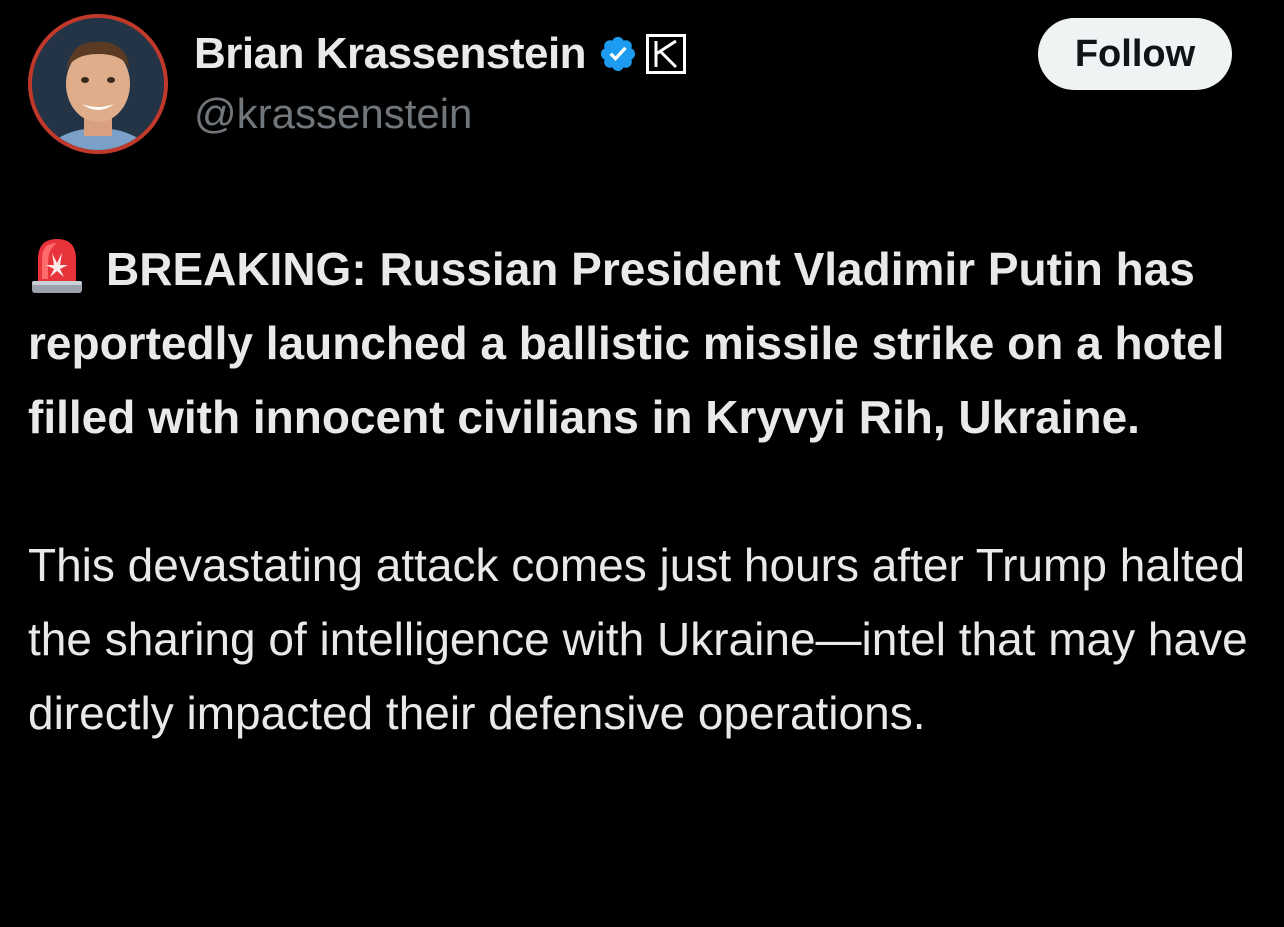  Describe the element at coordinates (618, 54) in the screenshot. I see `verified-badge-icon` at that location.